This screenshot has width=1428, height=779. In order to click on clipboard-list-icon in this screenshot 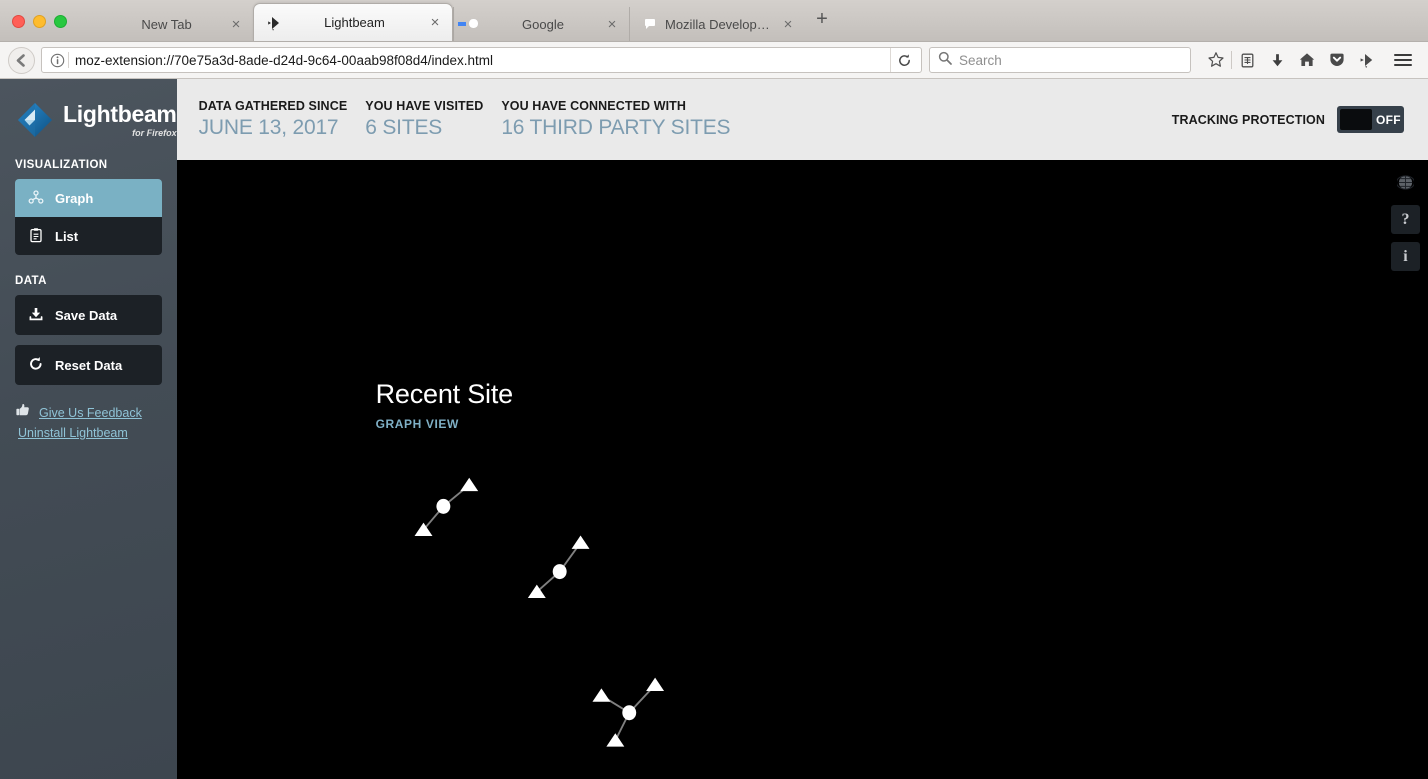, I will do `click(36, 236)`.